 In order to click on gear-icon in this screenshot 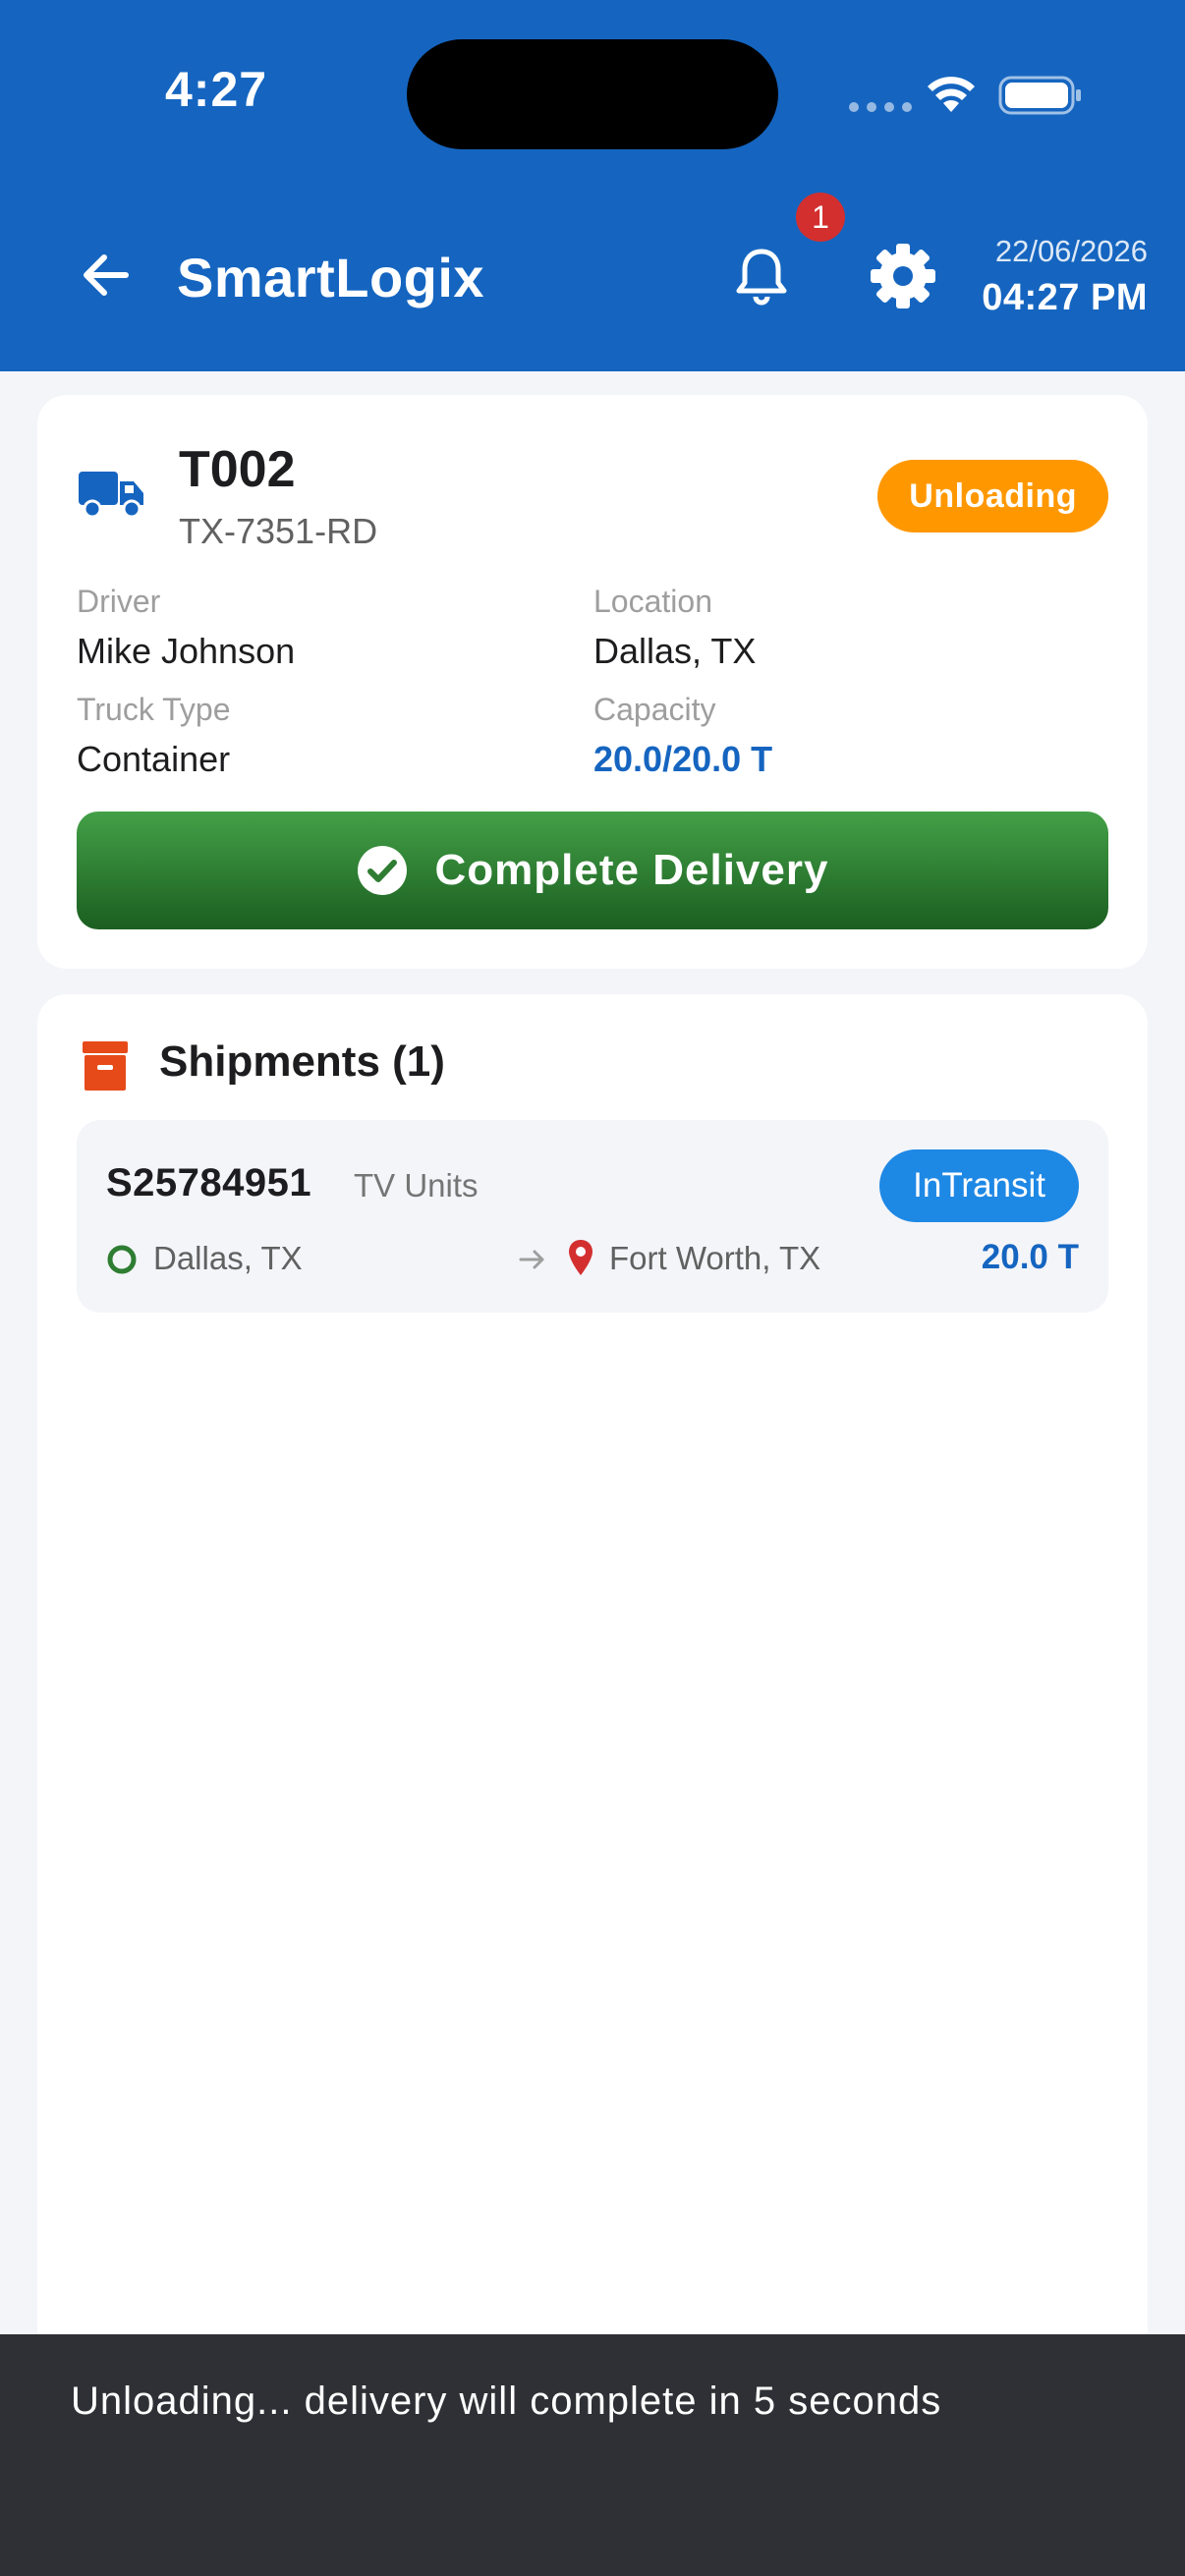, I will do `click(903, 276)`.